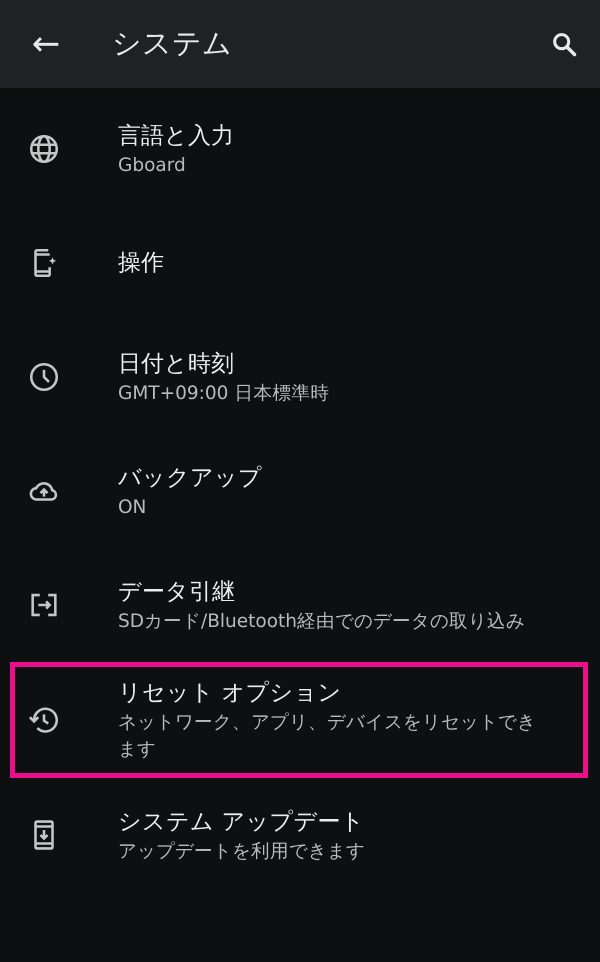  I want to click on item-title: システム アップデート, so click(242, 822).